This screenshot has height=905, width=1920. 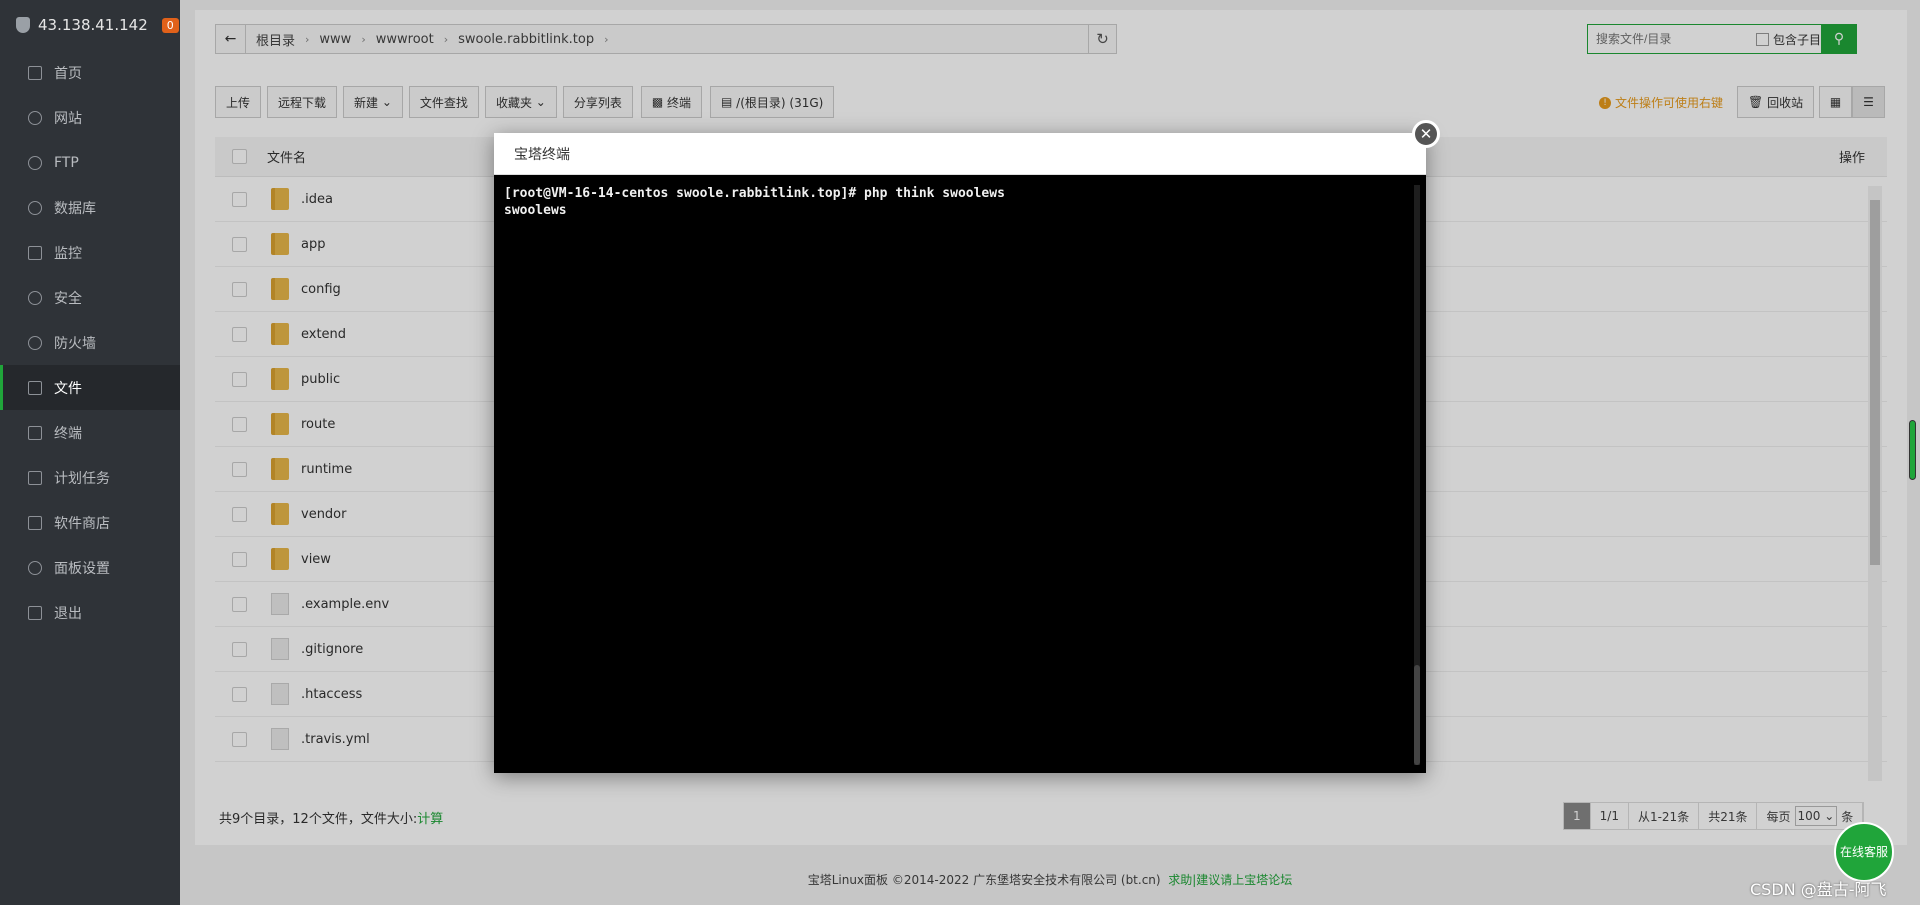 What do you see at coordinates (68, 613) in the screenshot?
I see `sidebar-item-label: 退出` at bounding box center [68, 613].